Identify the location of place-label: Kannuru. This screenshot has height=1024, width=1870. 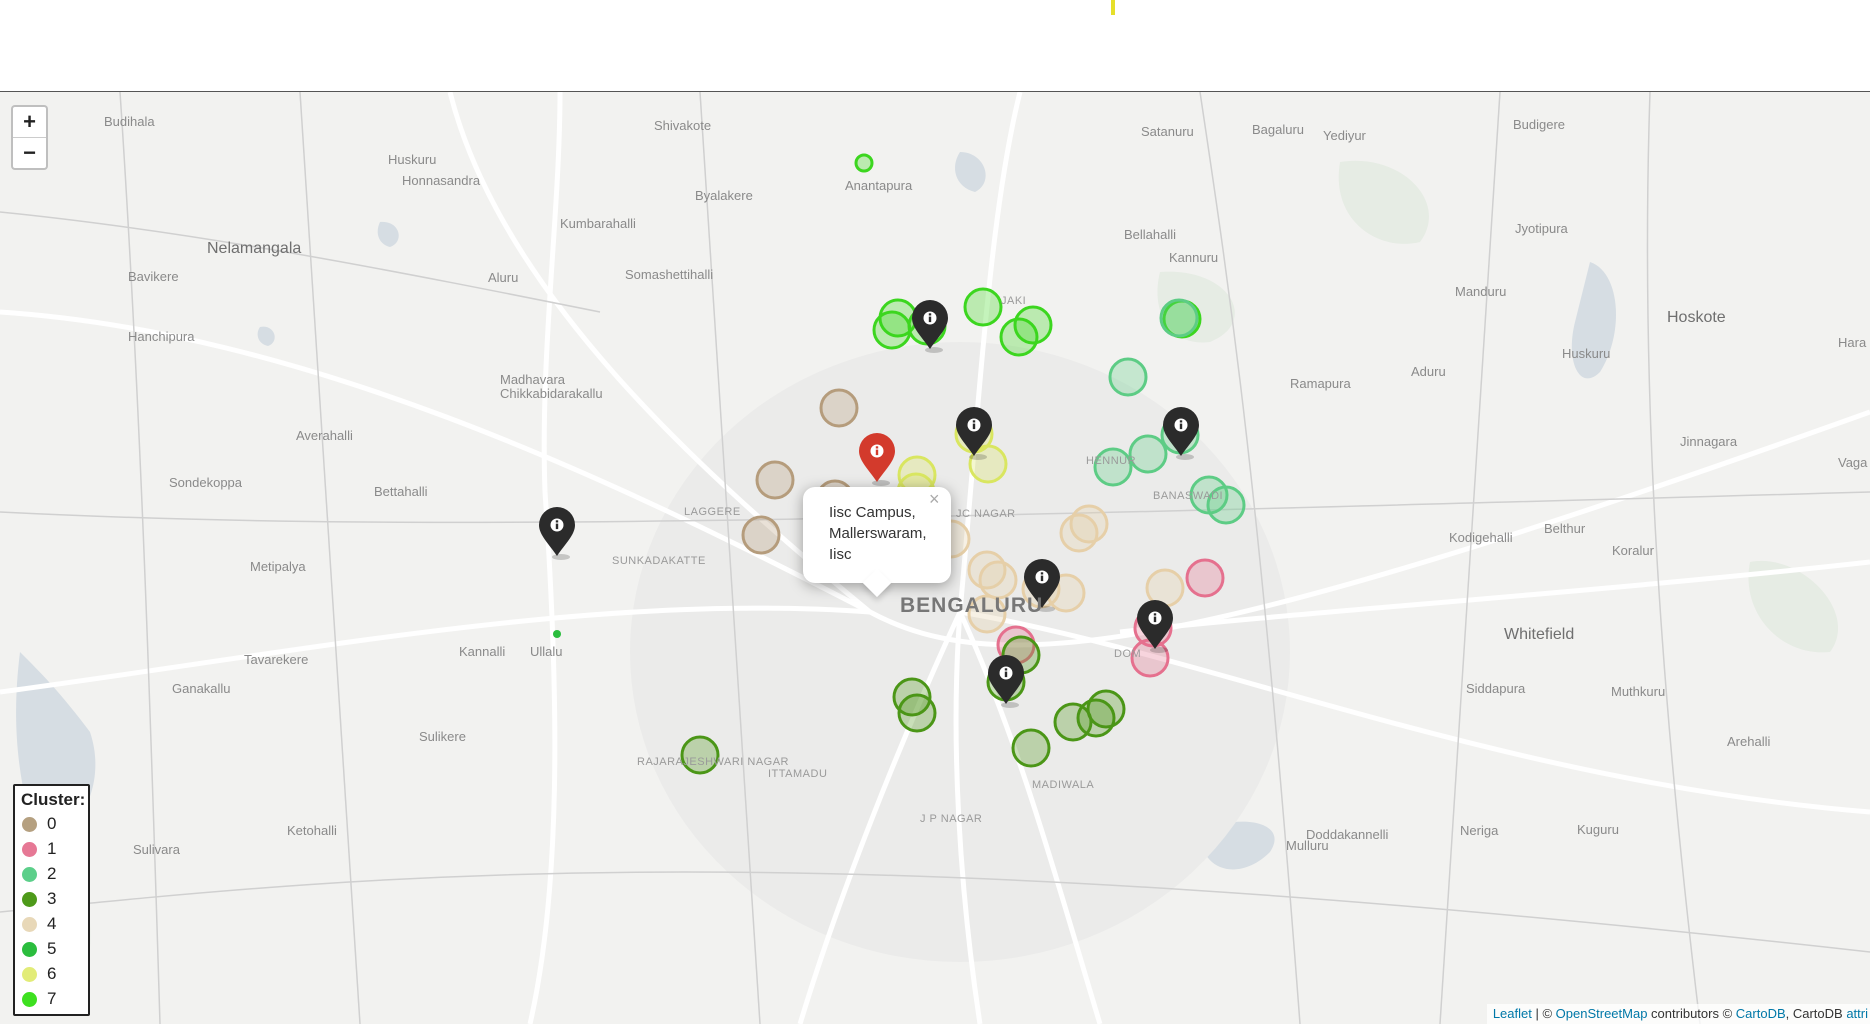
(1194, 257).